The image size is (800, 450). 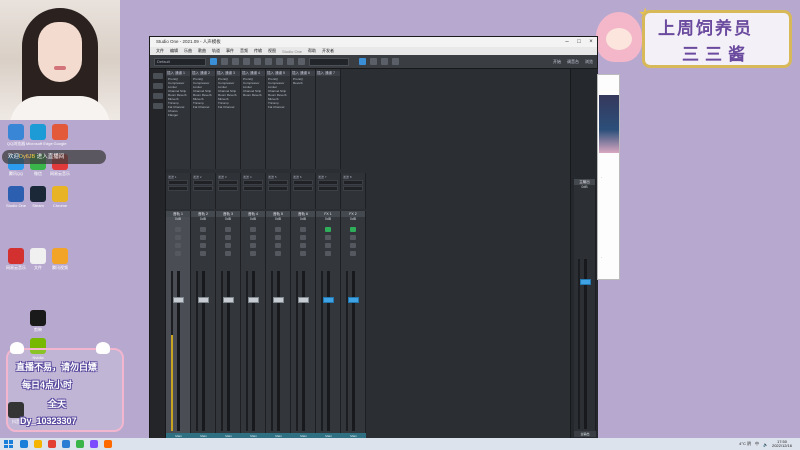 I want to click on desktop-icon: Steam, so click(x=38, y=197).